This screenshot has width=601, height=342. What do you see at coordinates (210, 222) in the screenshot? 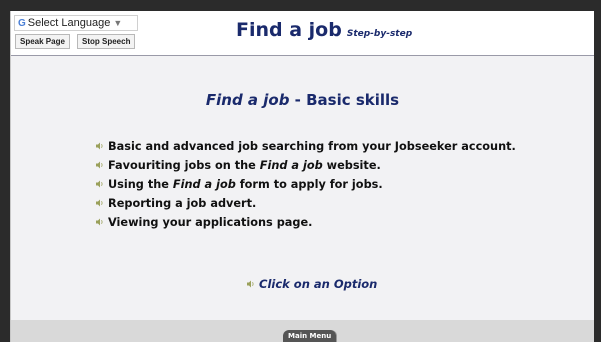
I see `skill-text: Viewing your applications page.` at bounding box center [210, 222].